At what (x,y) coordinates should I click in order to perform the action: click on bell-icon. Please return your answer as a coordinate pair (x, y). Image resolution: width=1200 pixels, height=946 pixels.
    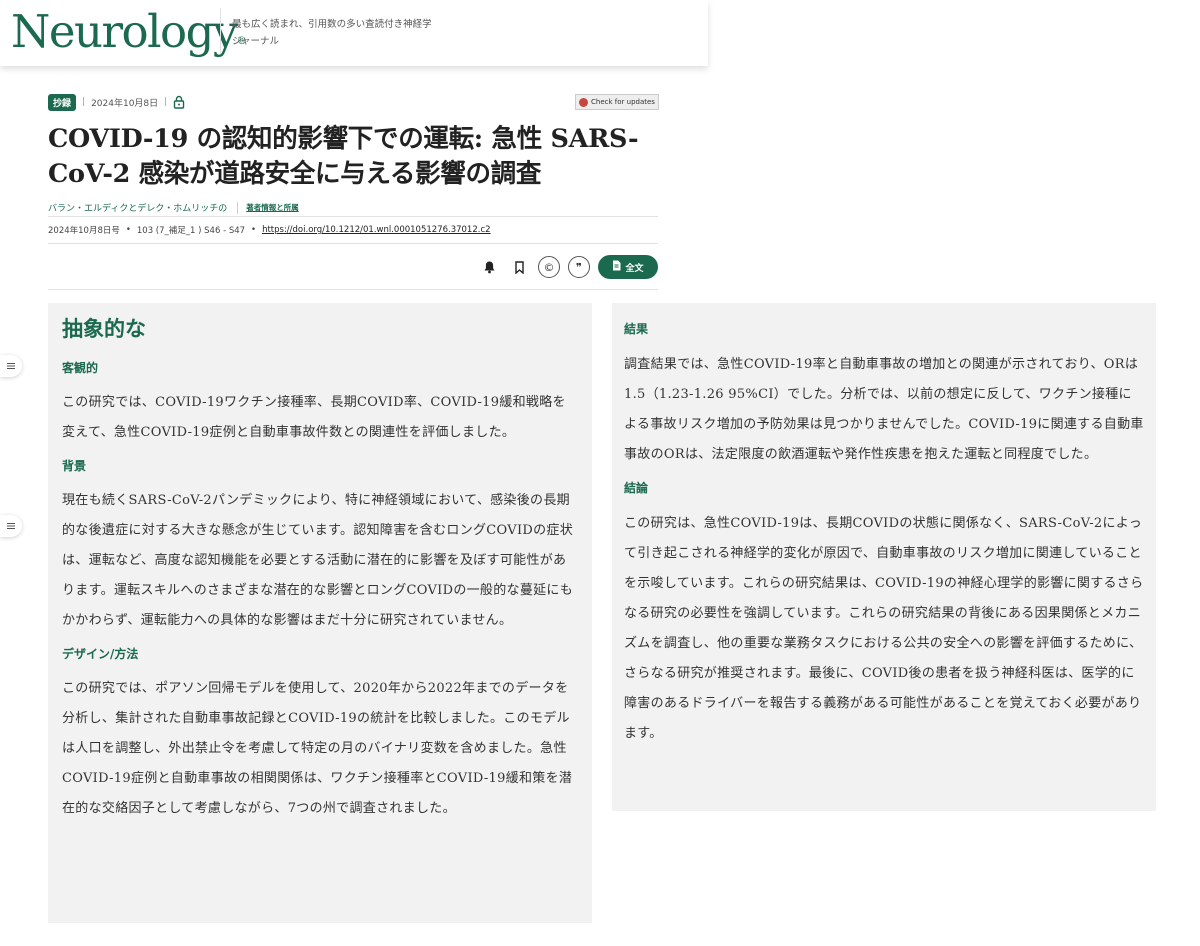
    Looking at the image, I should click on (489, 267).